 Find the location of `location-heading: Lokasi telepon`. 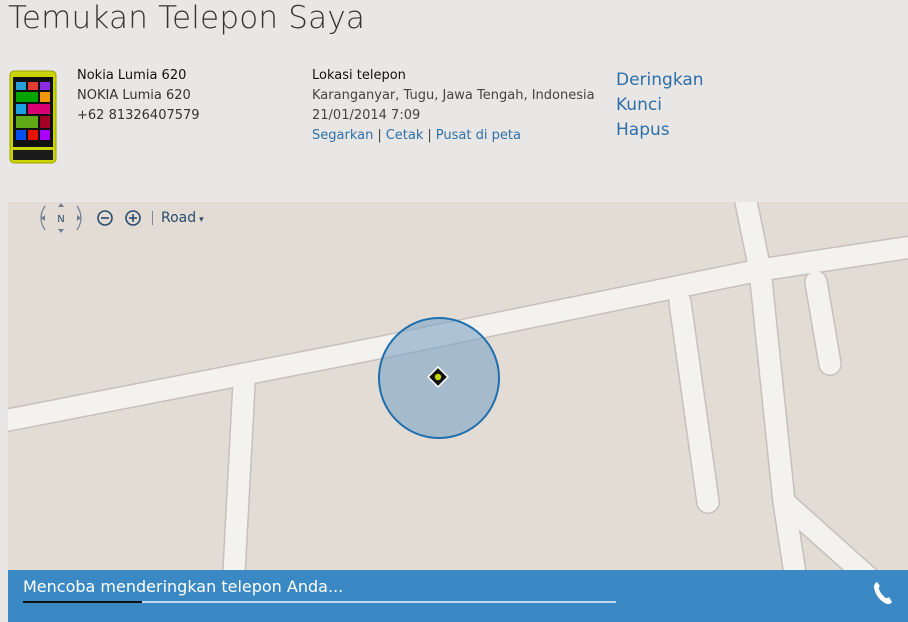

location-heading: Lokasi telepon is located at coordinates (359, 75).